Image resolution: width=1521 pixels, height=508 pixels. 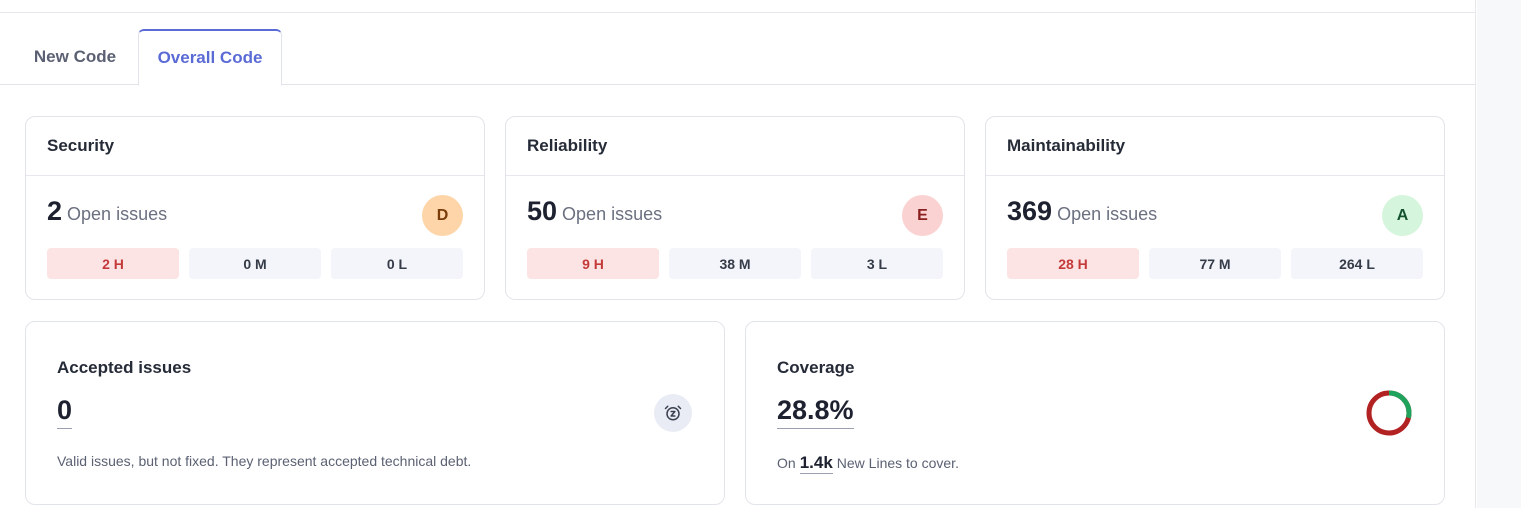 What do you see at coordinates (922, 215) in the screenshot?
I see `rating-badge: E` at bounding box center [922, 215].